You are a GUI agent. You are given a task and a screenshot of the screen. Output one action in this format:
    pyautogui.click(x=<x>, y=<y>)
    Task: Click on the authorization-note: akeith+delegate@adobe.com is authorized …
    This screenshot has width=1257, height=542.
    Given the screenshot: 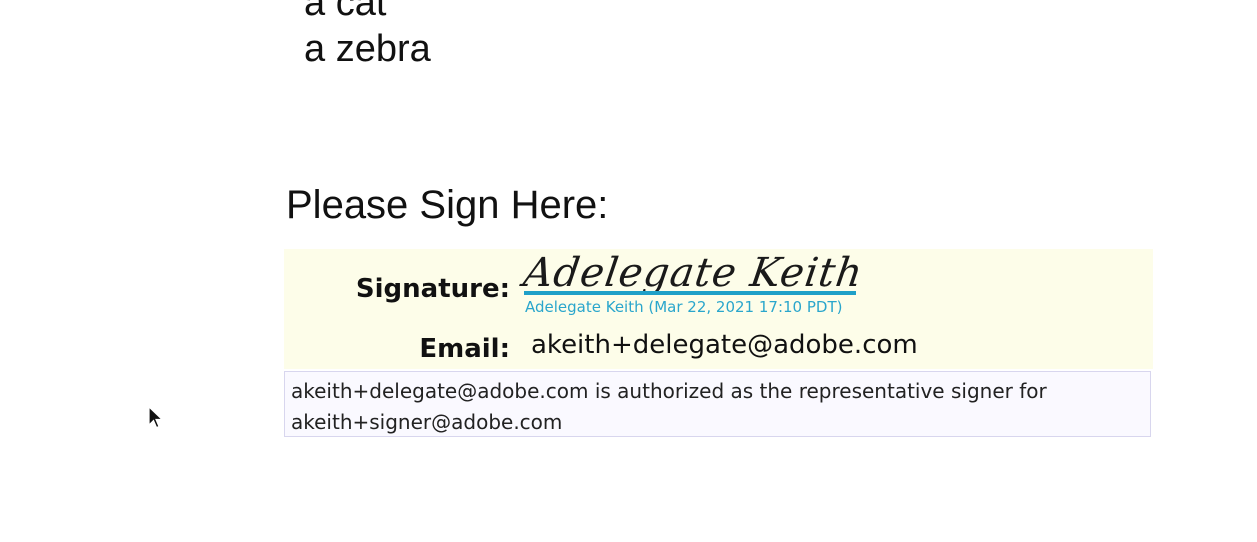 What is the action you would take?
    pyautogui.click(x=717, y=404)
    